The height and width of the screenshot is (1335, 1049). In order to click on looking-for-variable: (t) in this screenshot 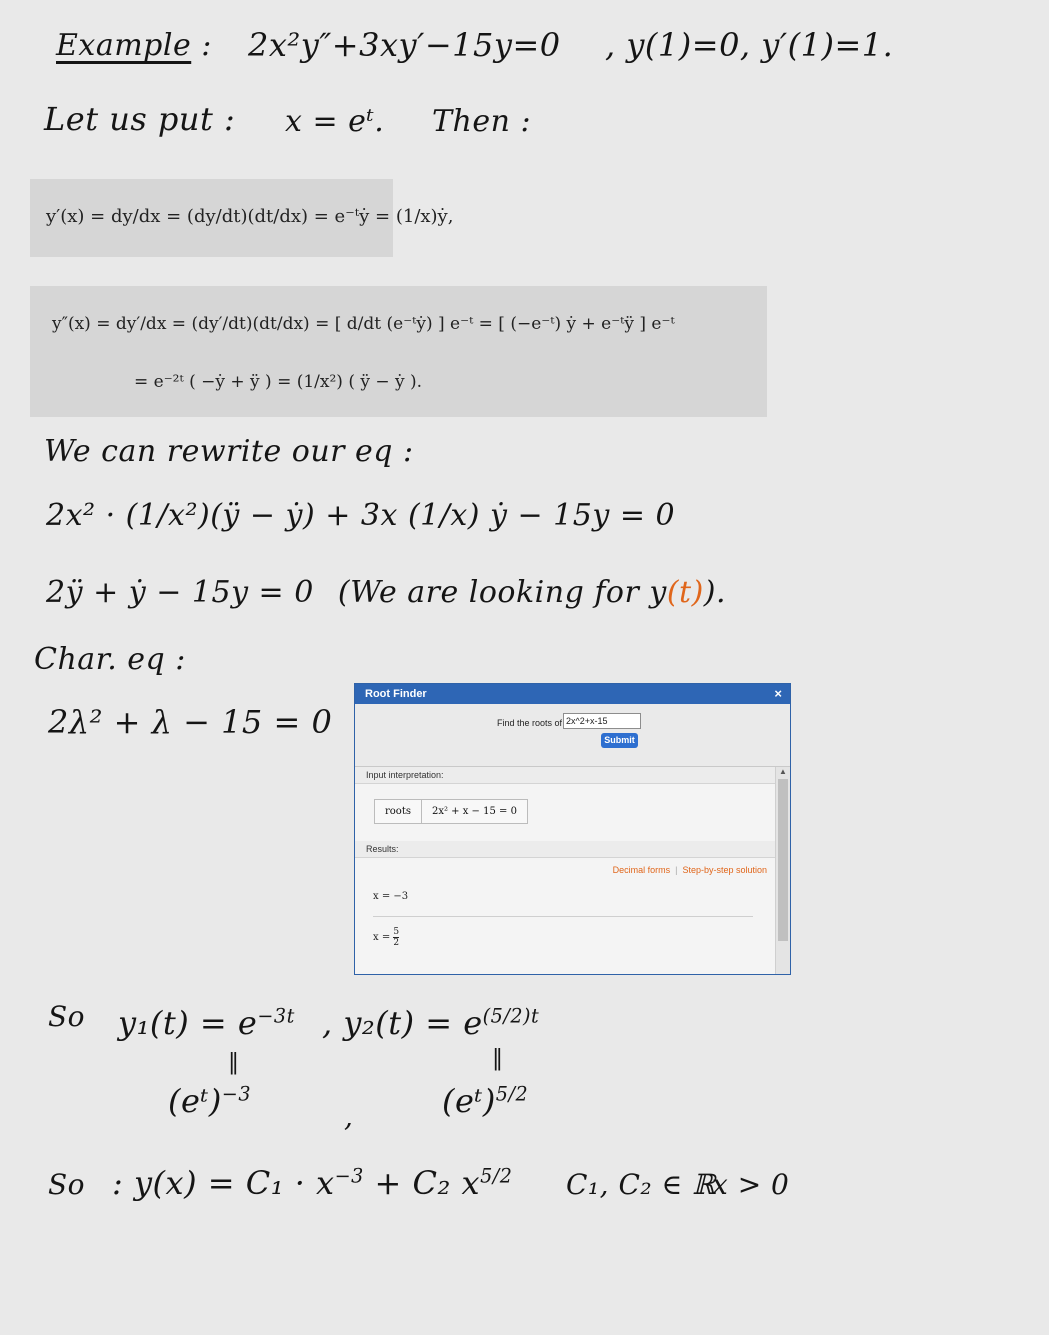, I will do `click(685, 592)`.